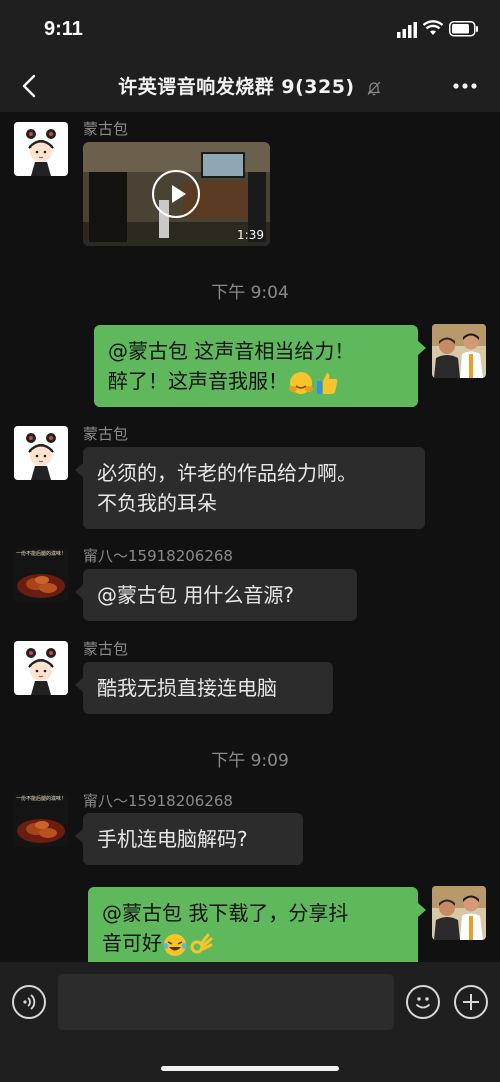 This screenshot has height=1082, width=500. What do you see at coordinates (195, 595) in the screenshot?
I see `message-text: @蒙古包 用什么音源?` at bounding box center [195, 595].